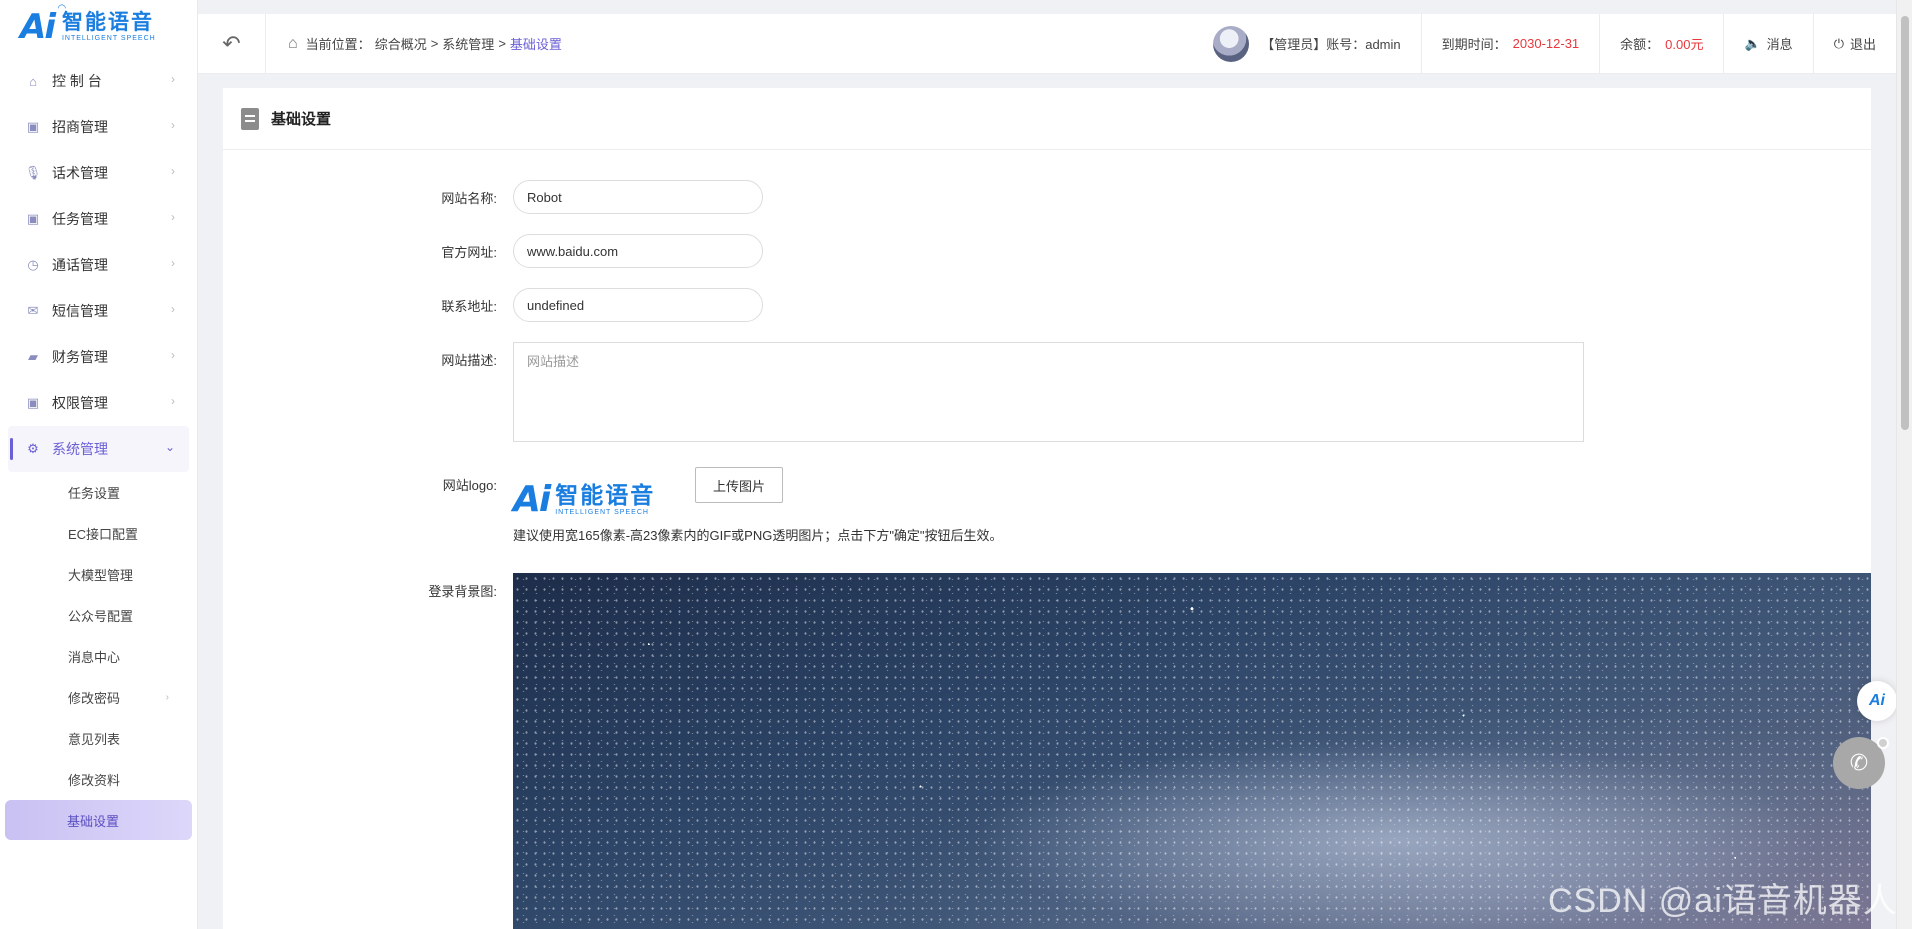 The width and height of the screenshot is (1912, 929). I want to click on status-dot, so click(1883, 743).